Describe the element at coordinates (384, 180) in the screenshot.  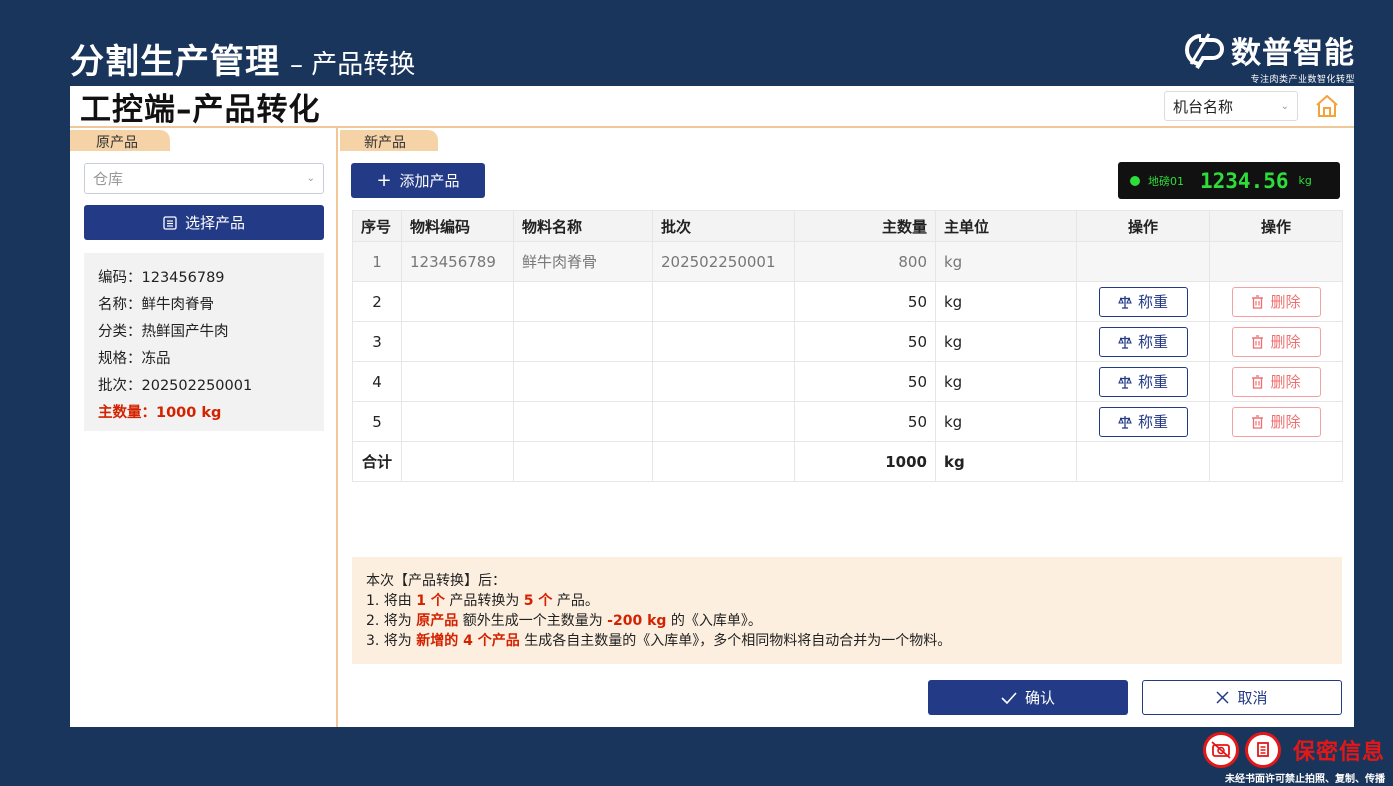
I see `plus-icon: +` at that location.